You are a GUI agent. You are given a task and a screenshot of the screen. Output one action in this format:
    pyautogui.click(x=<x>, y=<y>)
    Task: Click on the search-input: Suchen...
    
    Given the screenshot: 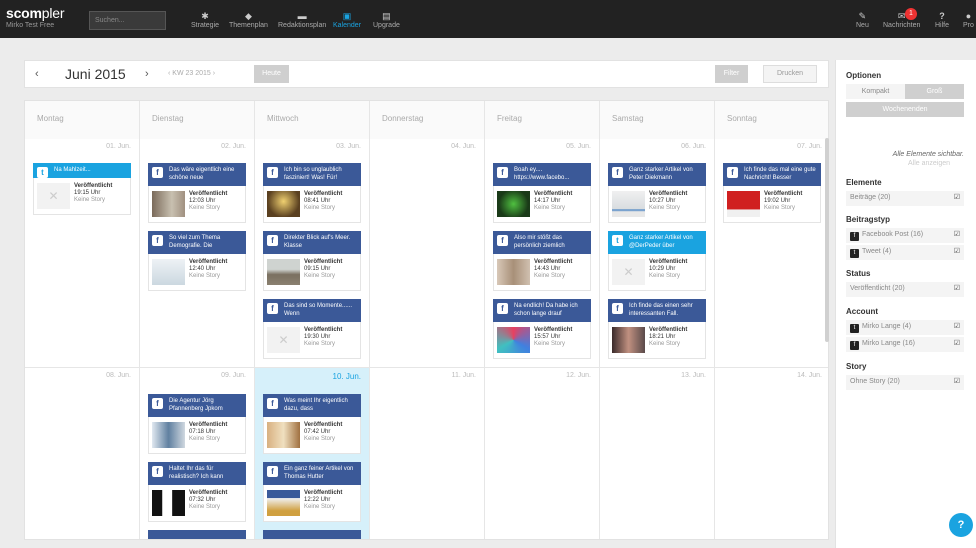 What is the action you would take?
    pyautogui.click(x=127, y=20)
    